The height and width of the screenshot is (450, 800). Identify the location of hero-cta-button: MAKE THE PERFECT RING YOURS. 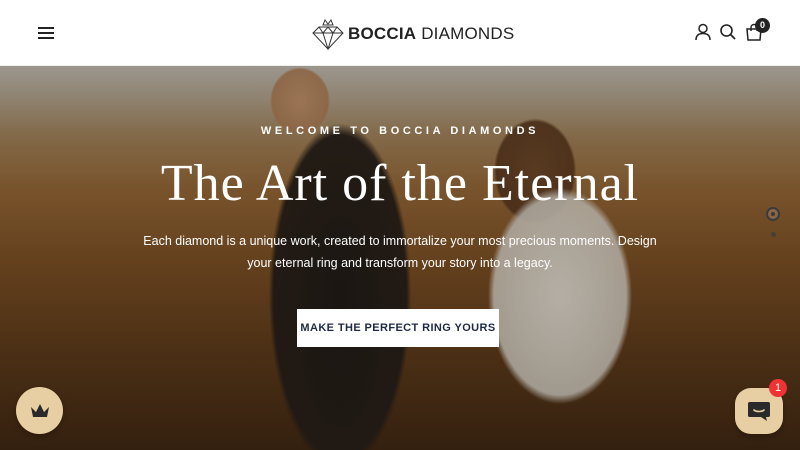
(398, 328).